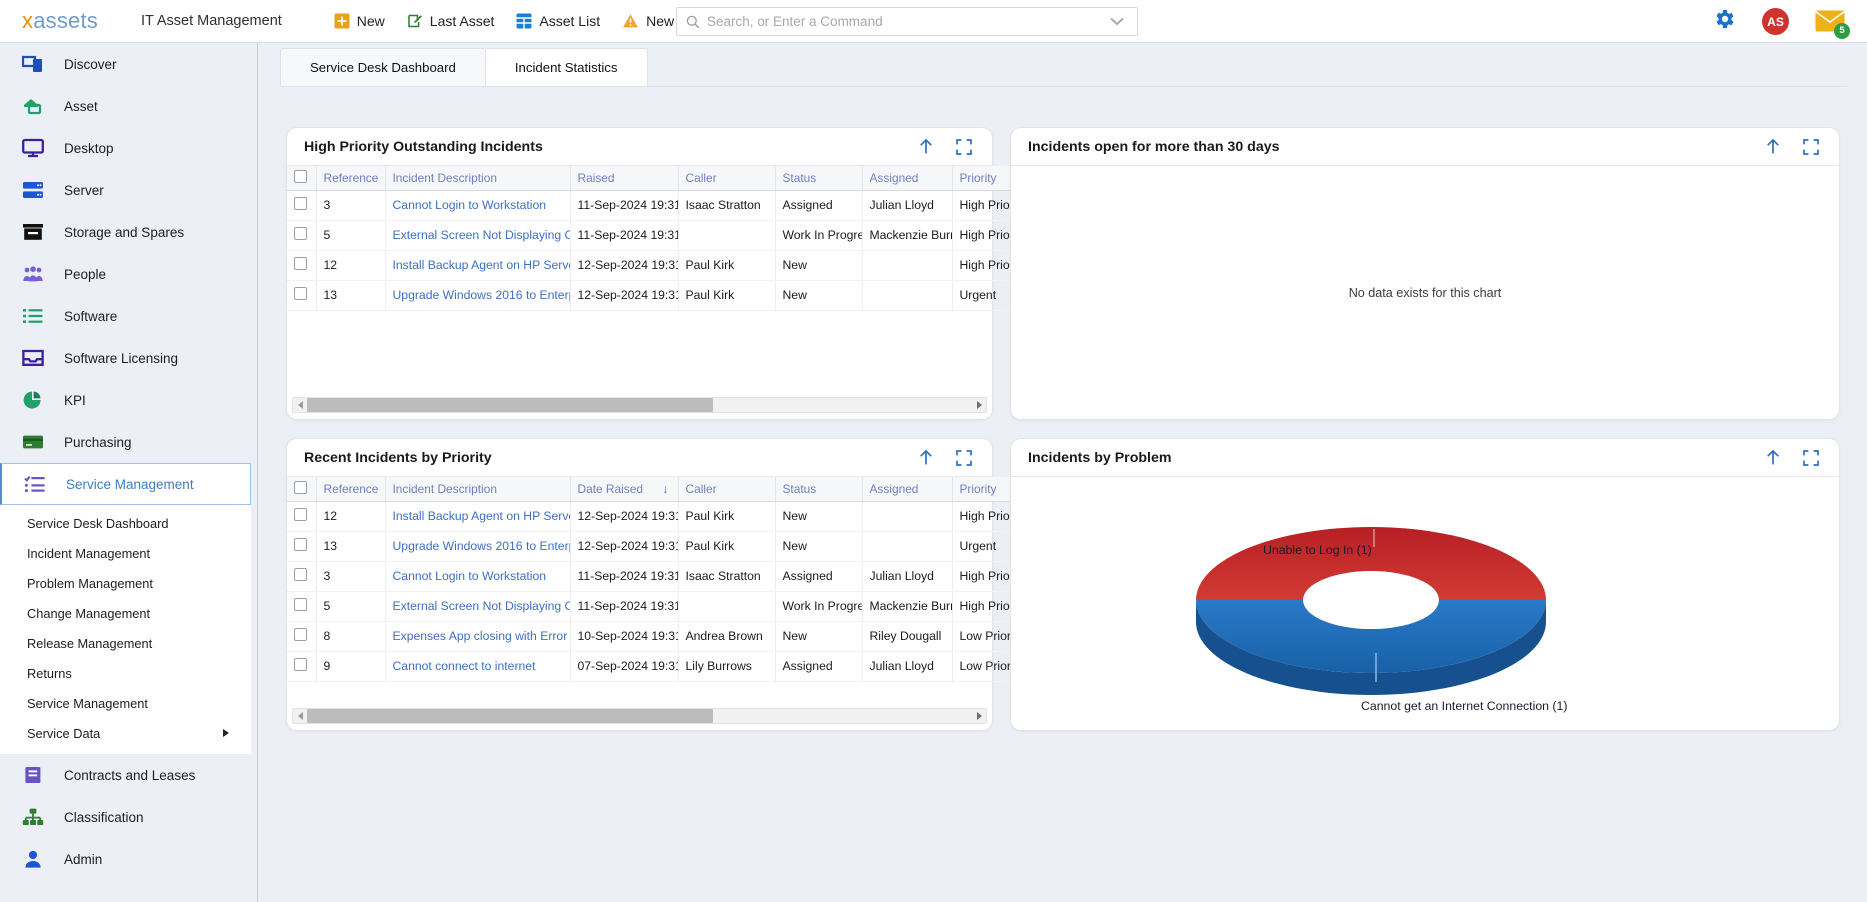 This screenshot has height=902, width=1867. What do you see at coordinates (128, 274) in the screenshot?
I see `sidebar-item-people: People` at bounding box center [128, 274].